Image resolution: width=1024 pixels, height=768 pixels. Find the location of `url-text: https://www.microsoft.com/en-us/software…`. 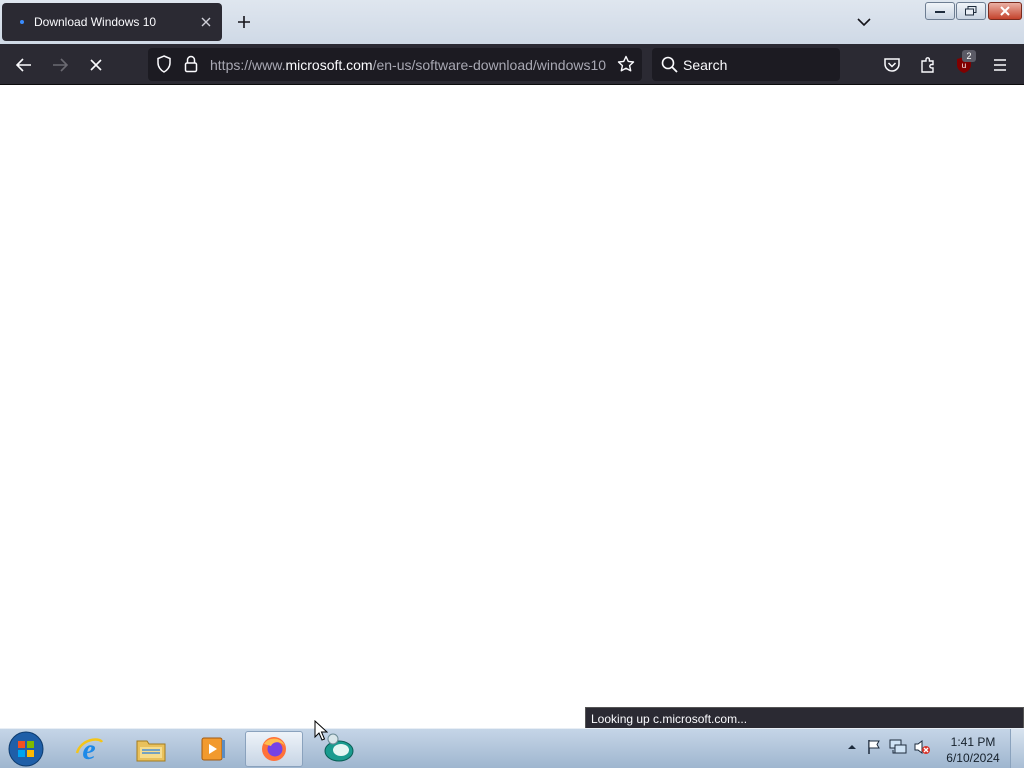

url-text: https://www.microsoft.com/en-us/software… is located at coordinates (408, 65).